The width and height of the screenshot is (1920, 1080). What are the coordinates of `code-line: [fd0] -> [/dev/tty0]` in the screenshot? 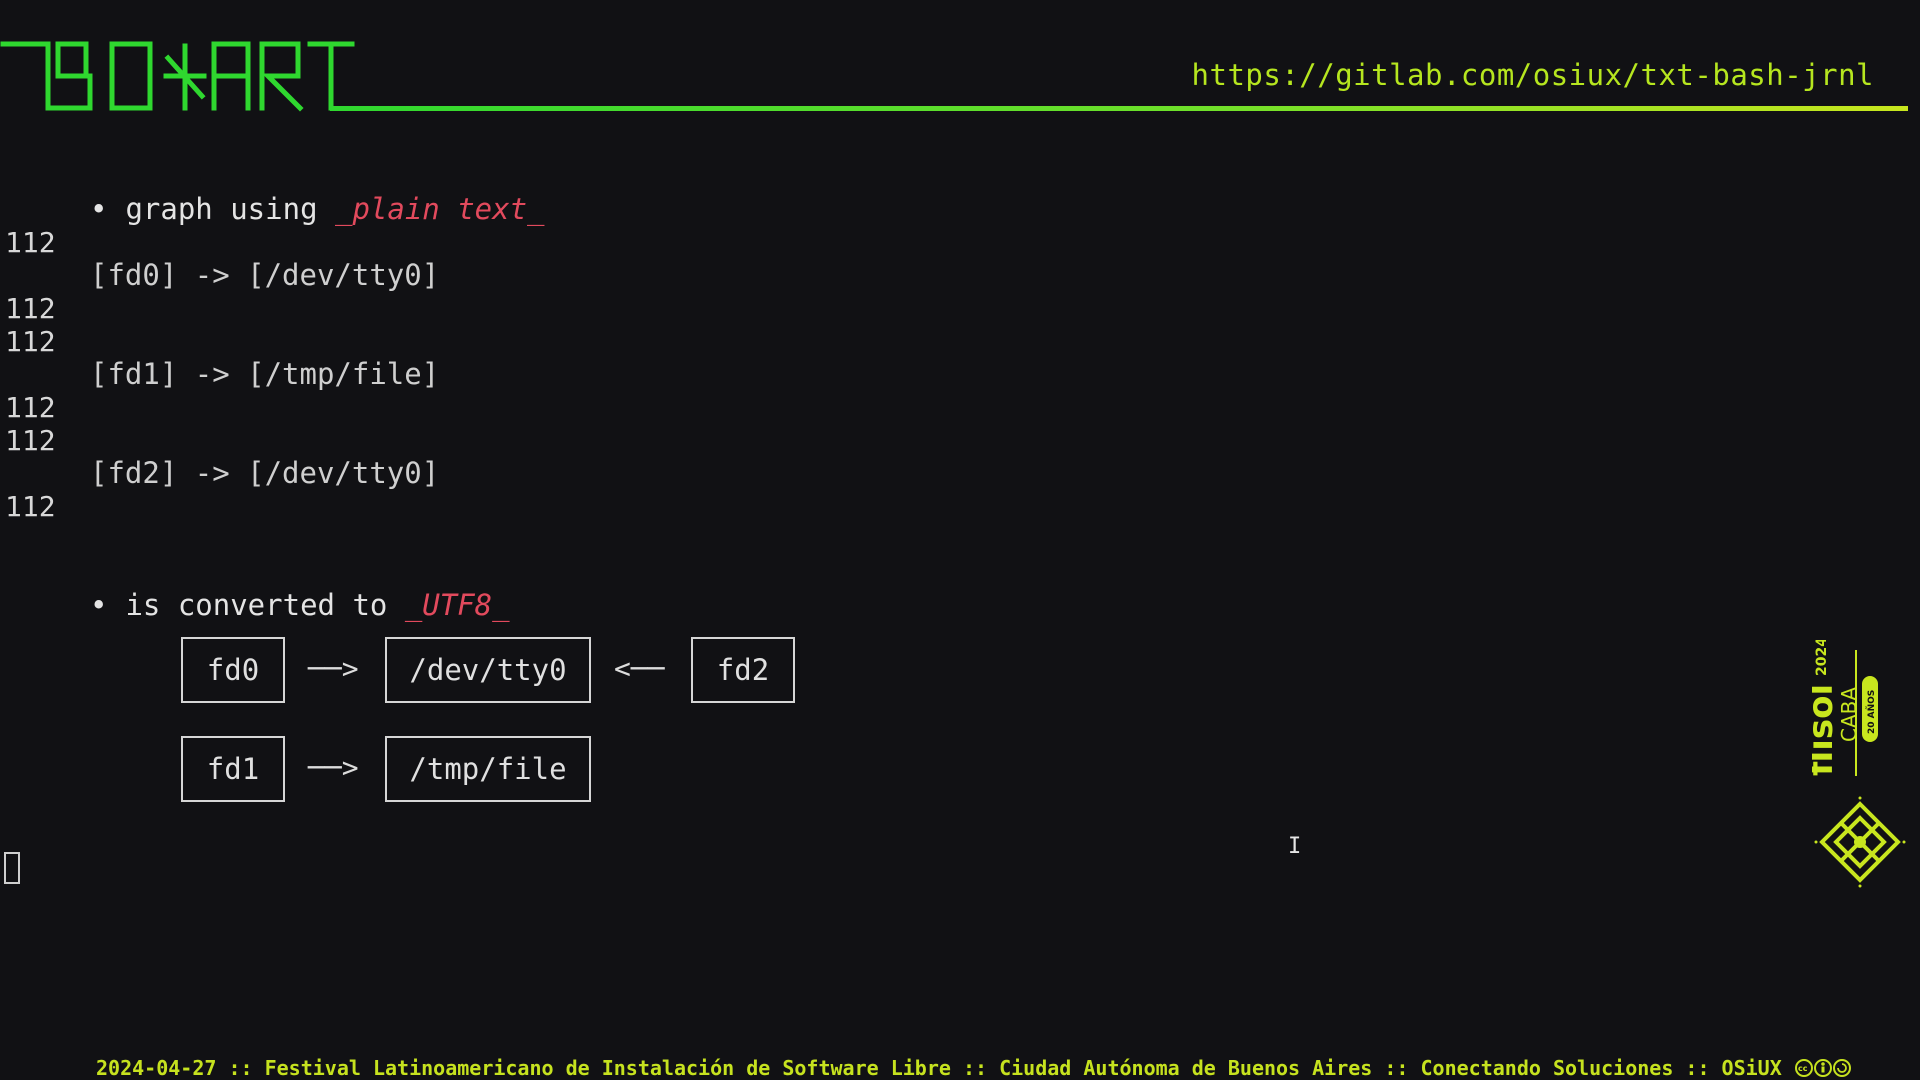 It's located at (265, 275).